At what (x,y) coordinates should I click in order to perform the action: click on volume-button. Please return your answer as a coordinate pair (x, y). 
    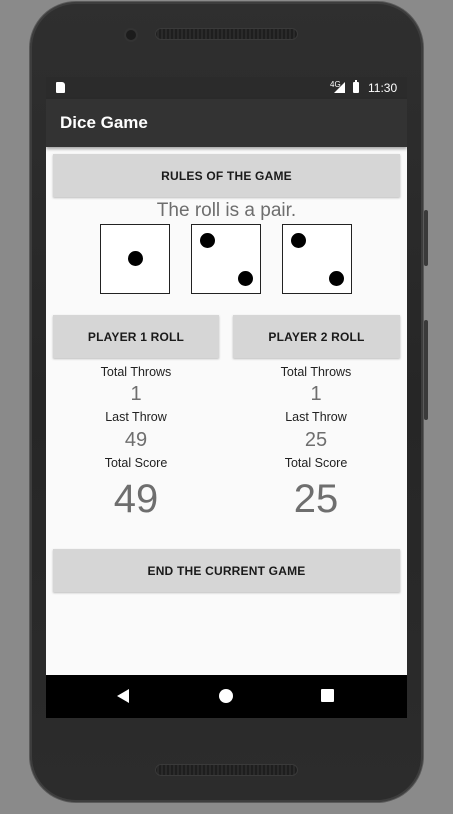
    Looking at the image, I should click on (426, 238).